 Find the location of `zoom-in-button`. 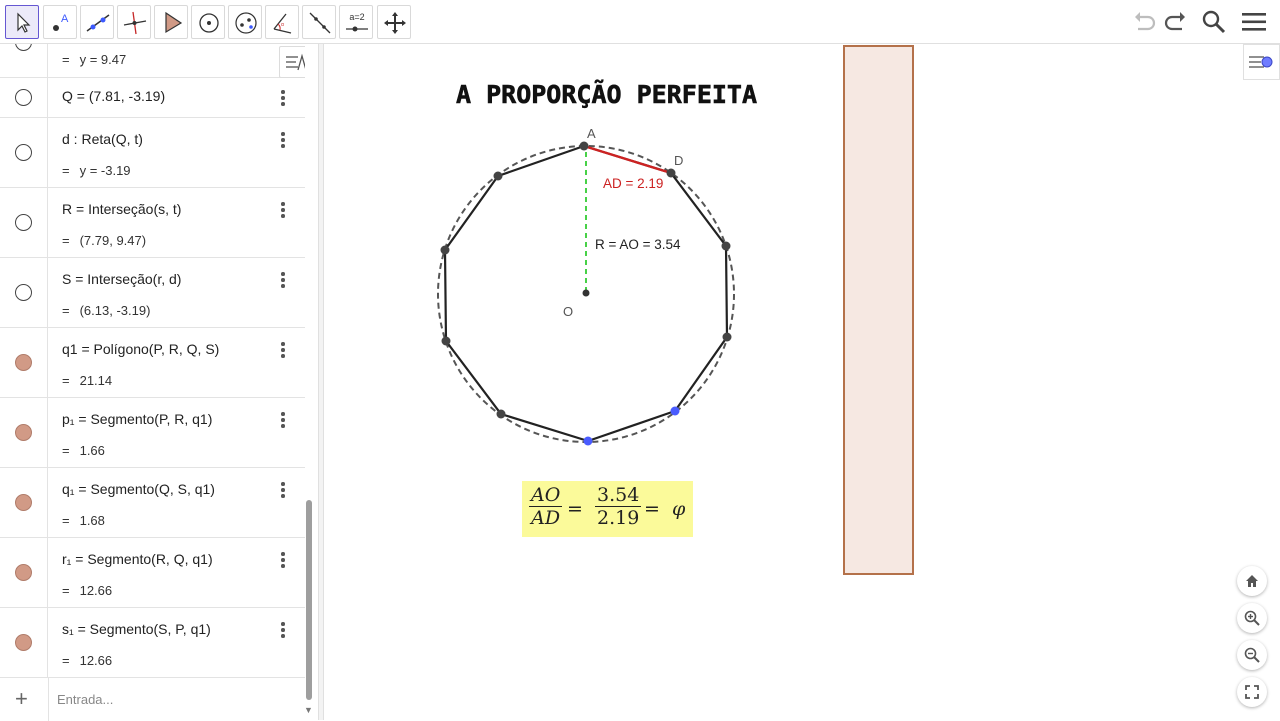

zoom-in-button is located at coordinates (1252, 618).